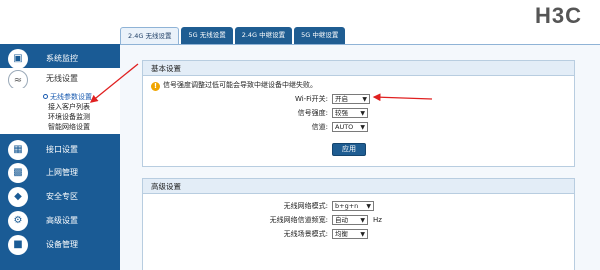 The image size is (600, 270). I want to click on signal-strength-value: 较强, so click(341, 113).